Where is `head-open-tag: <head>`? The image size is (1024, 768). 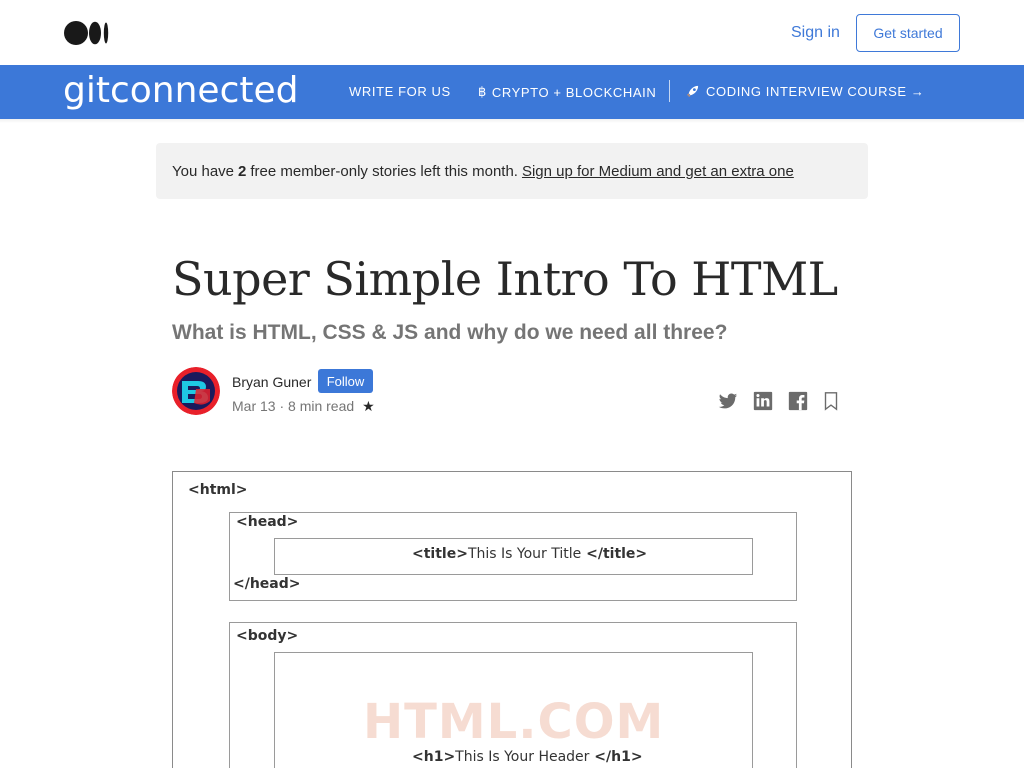 head-open-tag: <head> is located at coordinates (267, 522).